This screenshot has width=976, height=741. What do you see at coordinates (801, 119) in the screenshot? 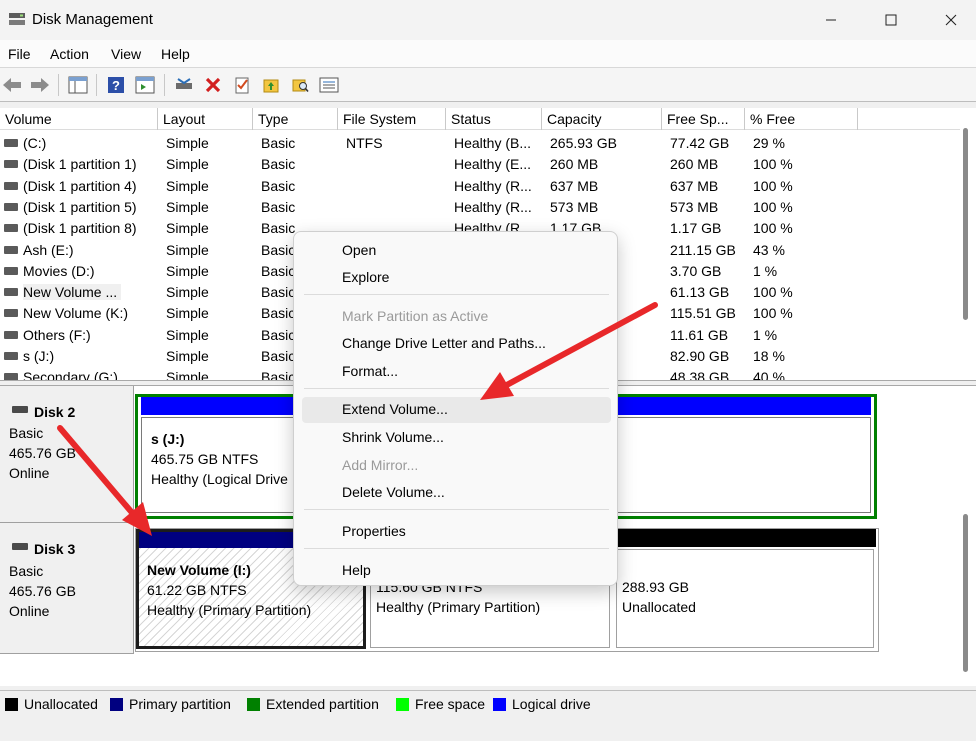
I see `column-header-percent-free: % Free` at bounding box center [801, 119].